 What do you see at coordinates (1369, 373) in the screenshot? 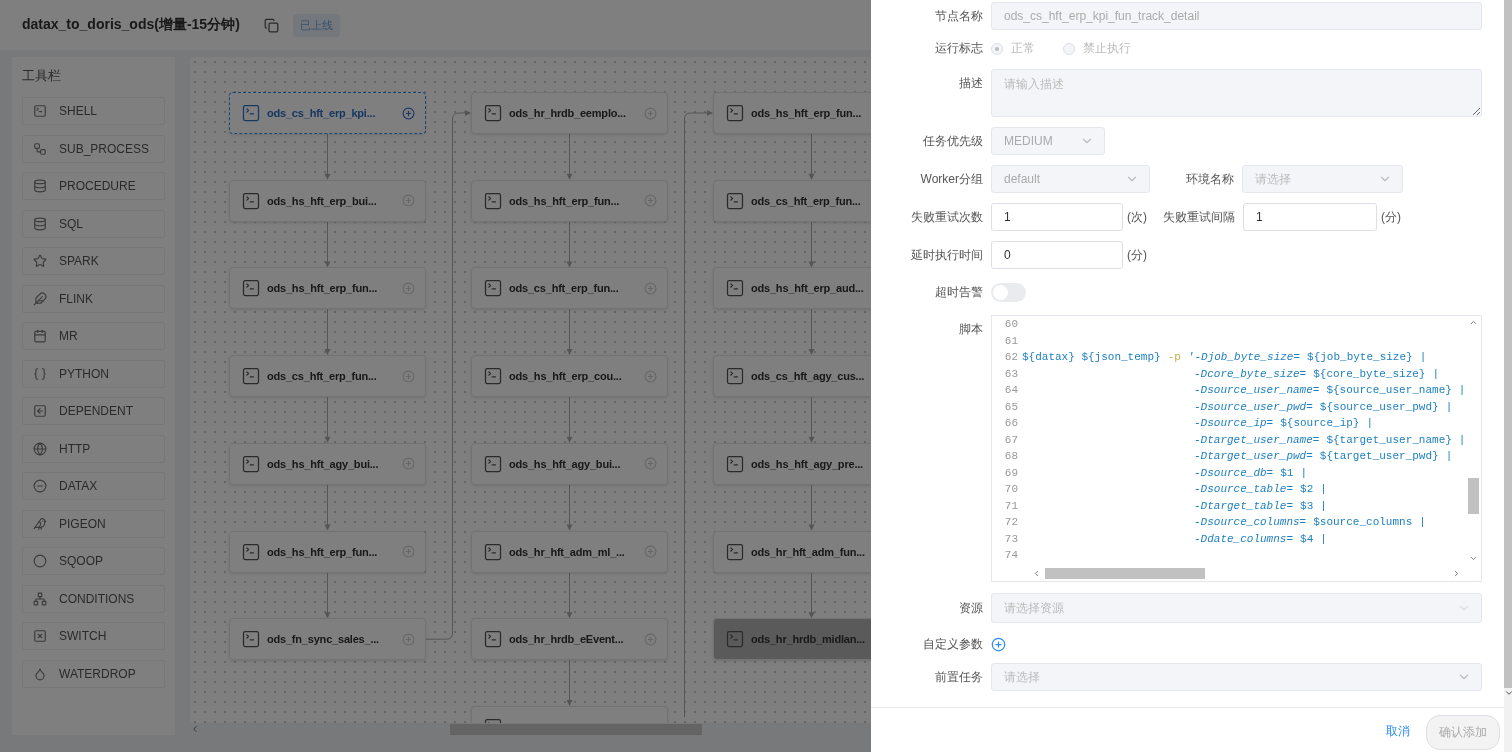
I see `code-token: ${core_byte_size}` at bounding box center [1369, 373].